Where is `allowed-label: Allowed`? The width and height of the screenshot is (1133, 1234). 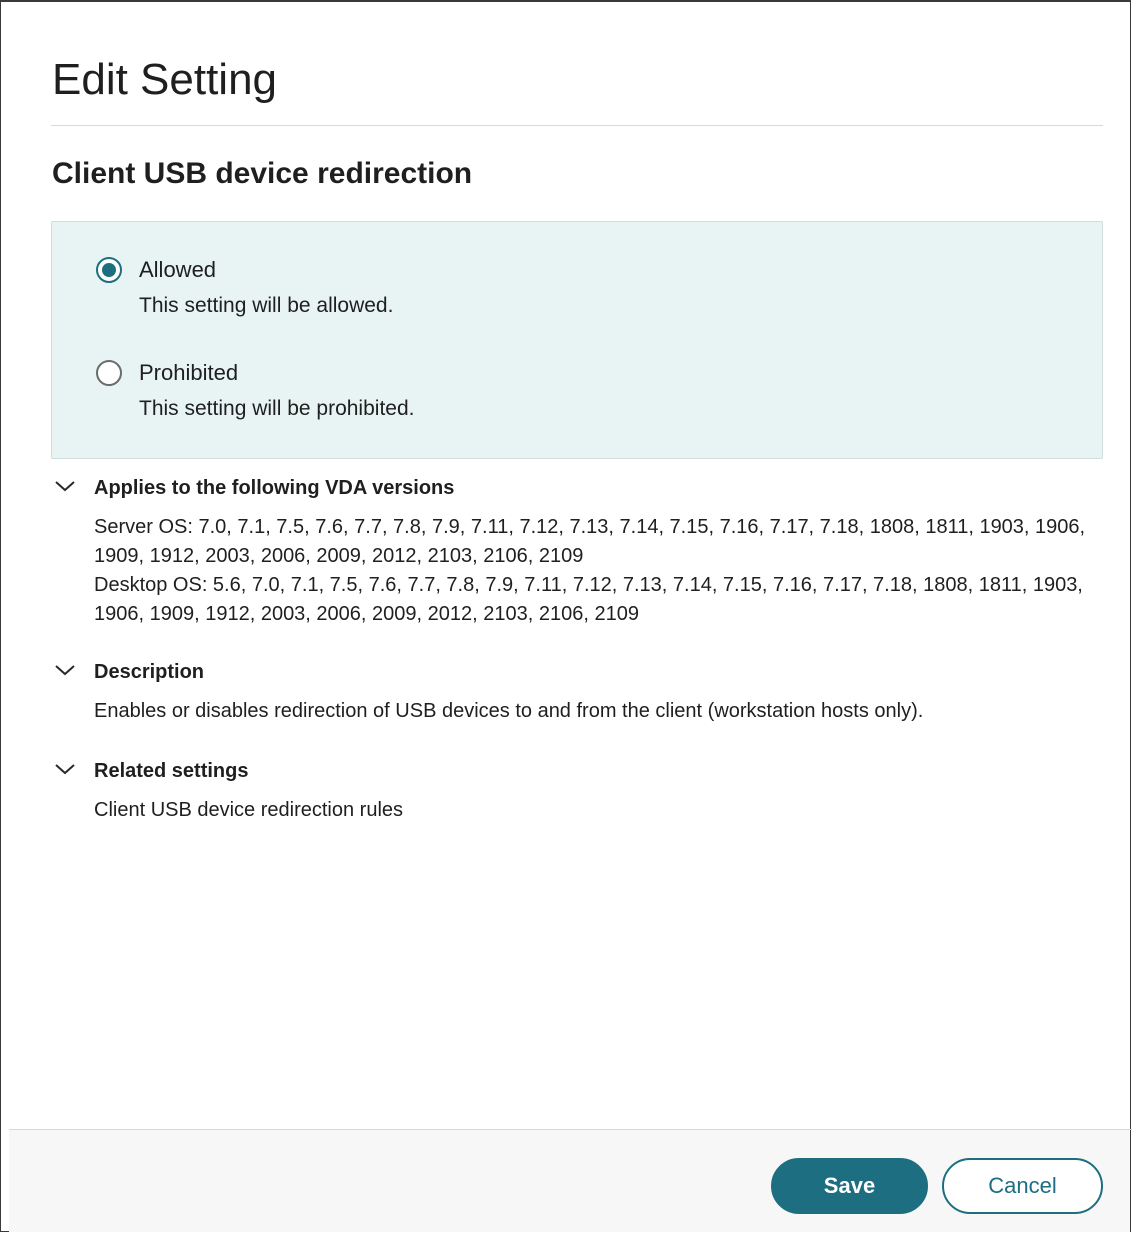
allowed-label: Allowed is located at coordinates (177, 270).